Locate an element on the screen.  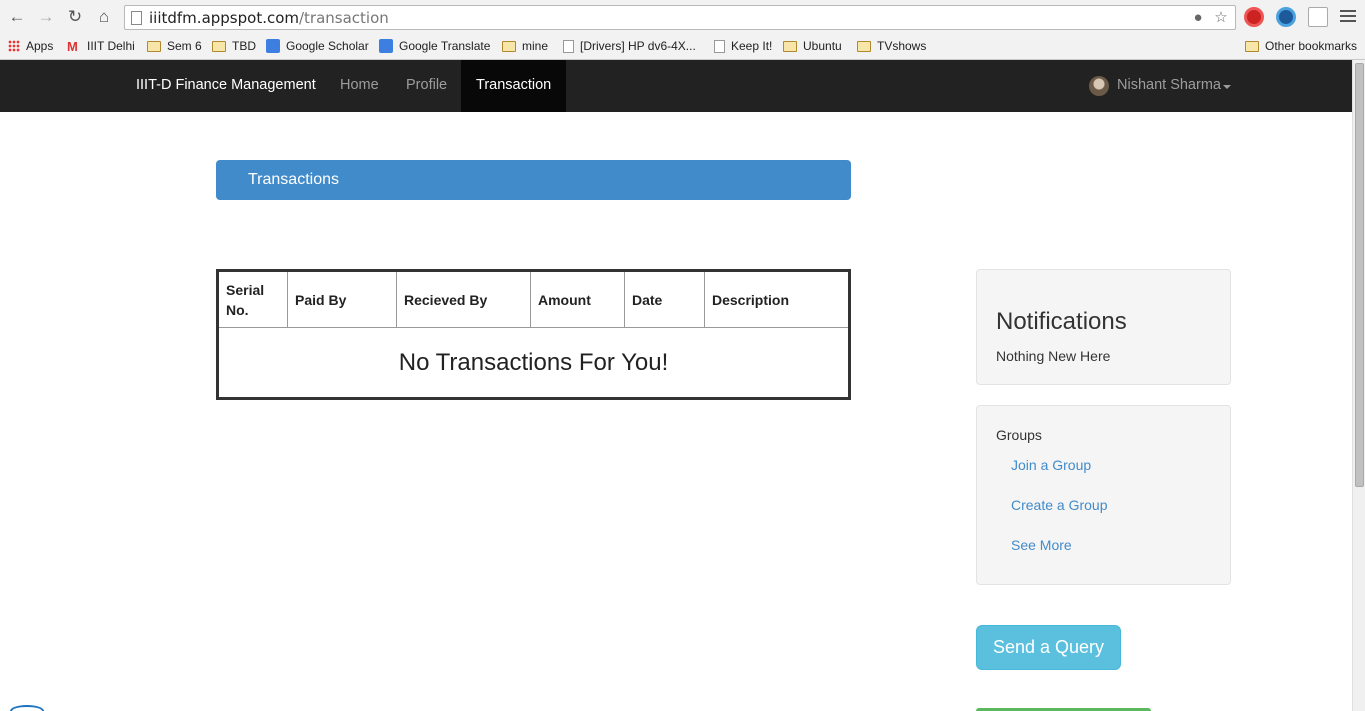
extension-download-icon is located at coordinates (1318, 17).